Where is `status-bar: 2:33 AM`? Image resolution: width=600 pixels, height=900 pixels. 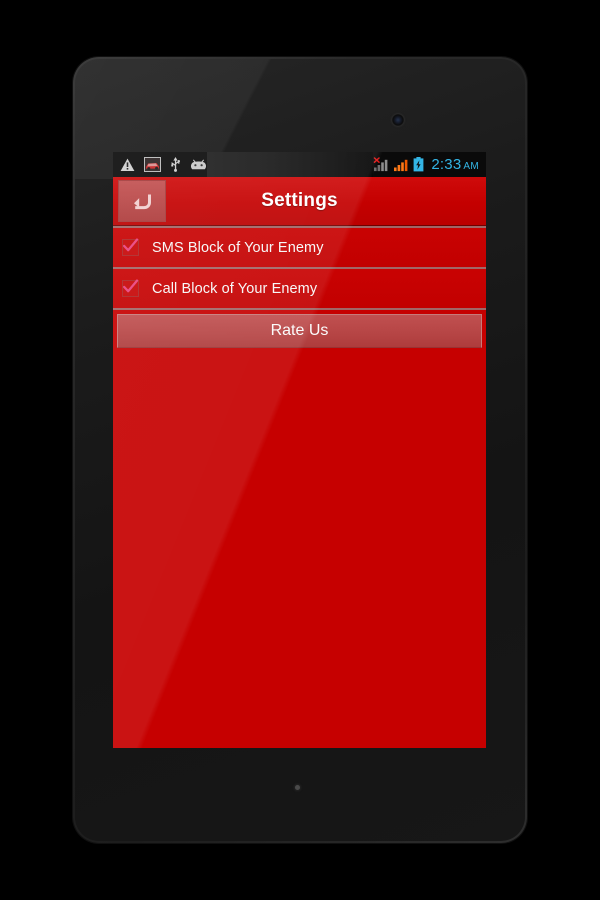 status-bar: 2:33 AM is located at coordinates (299, 164).